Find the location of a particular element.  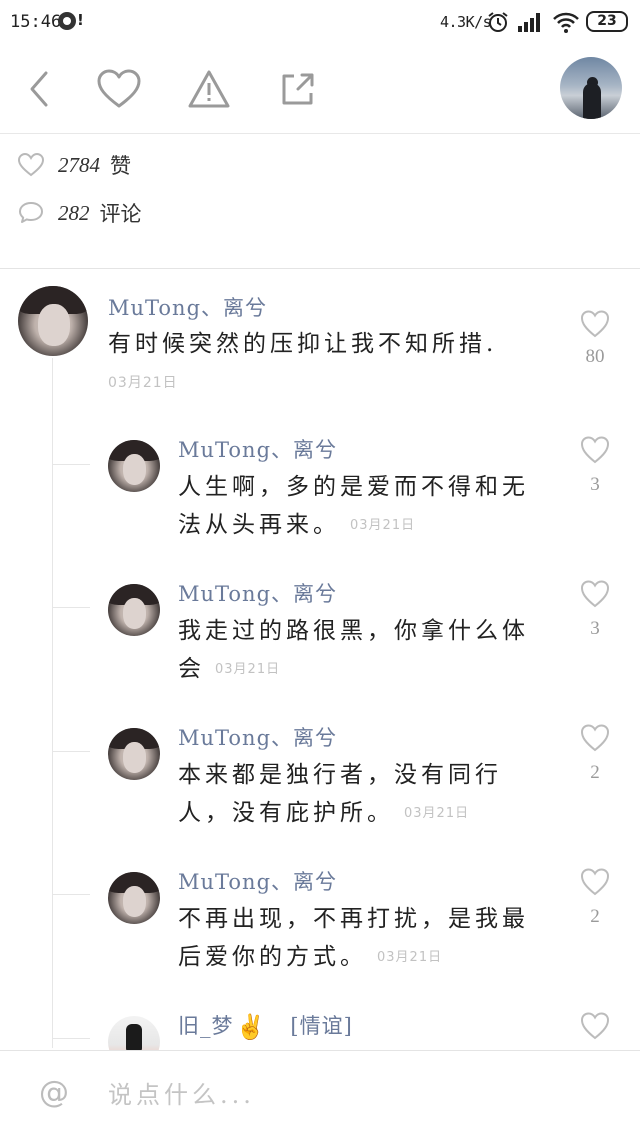

share-icon is located at coordinates (298, 89).